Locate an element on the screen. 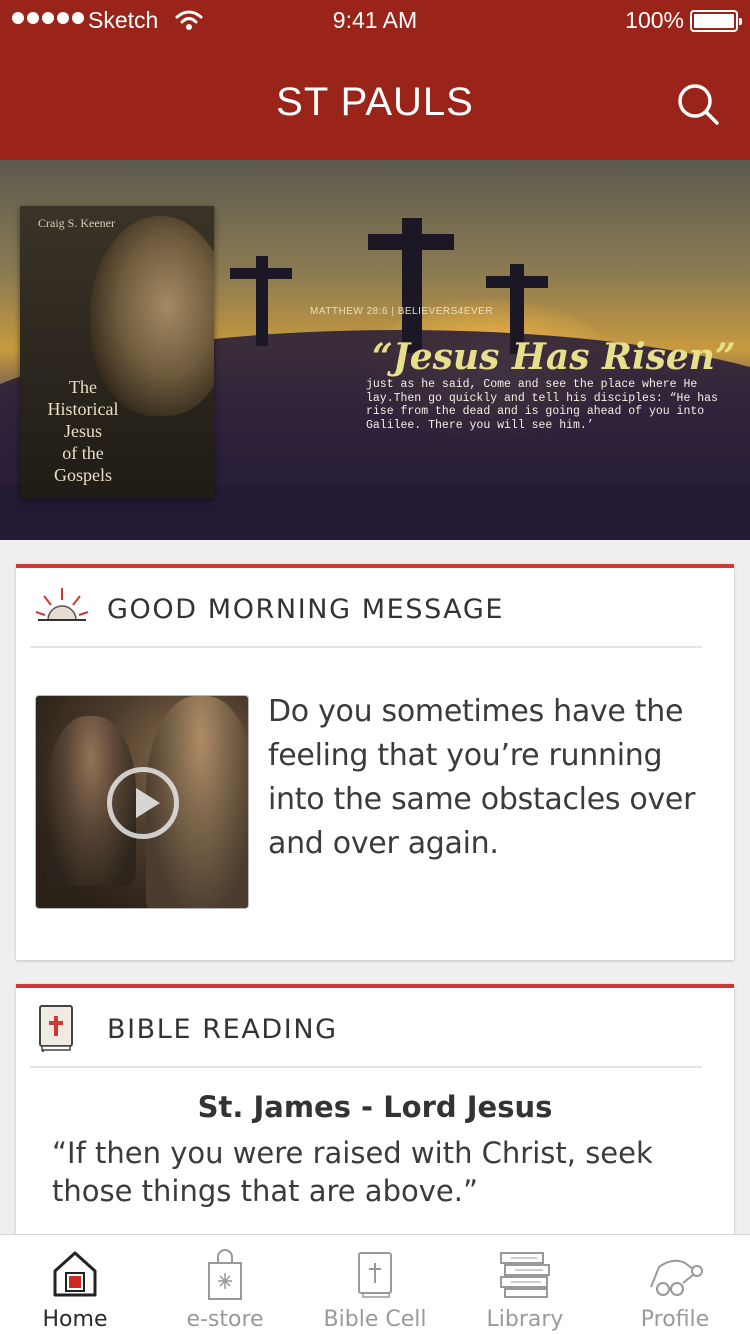 This screenshot has width=750, height=1334. tab-estore: e-store is located at coordinates (225, 1284).